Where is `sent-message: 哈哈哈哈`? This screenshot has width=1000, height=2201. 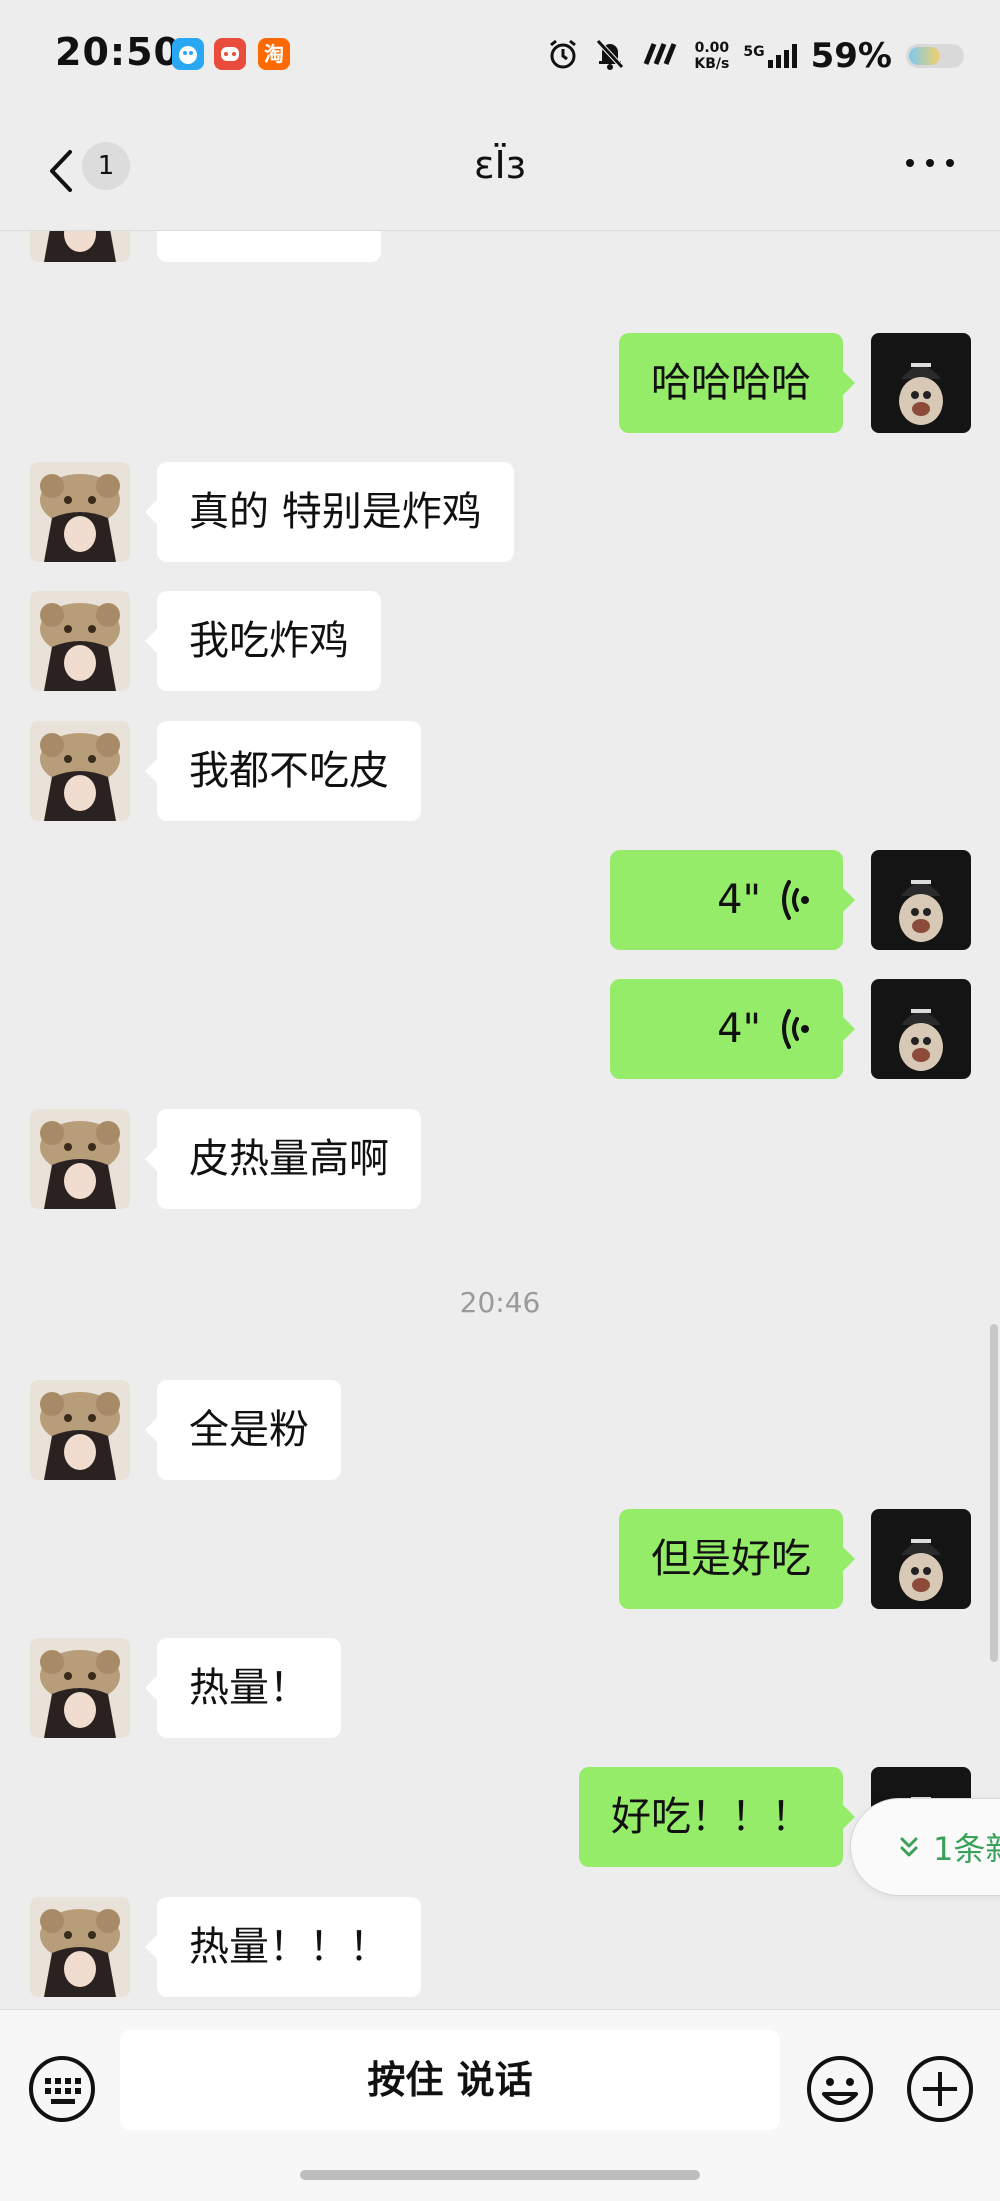
sent-message: 哈哈哈哈 is located at coordinates (500, 383).